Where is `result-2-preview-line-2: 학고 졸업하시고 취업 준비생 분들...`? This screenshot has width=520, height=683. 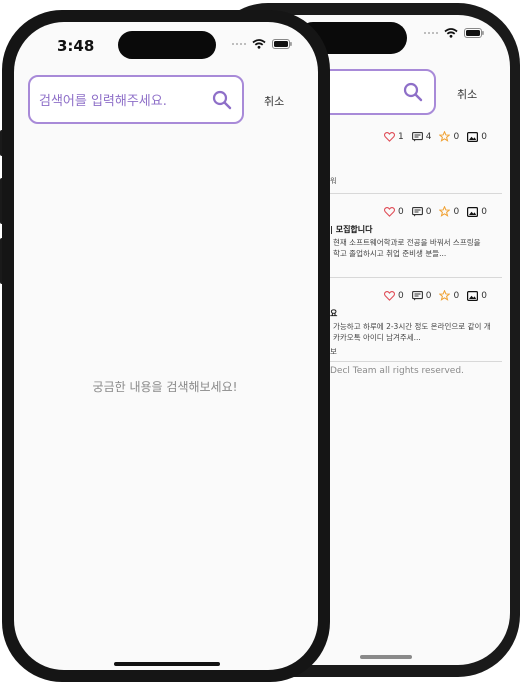
result-2-preview-line-2: 학고 졸업하시고 취업 준비생 분들... is located at coordinates (390, 253).